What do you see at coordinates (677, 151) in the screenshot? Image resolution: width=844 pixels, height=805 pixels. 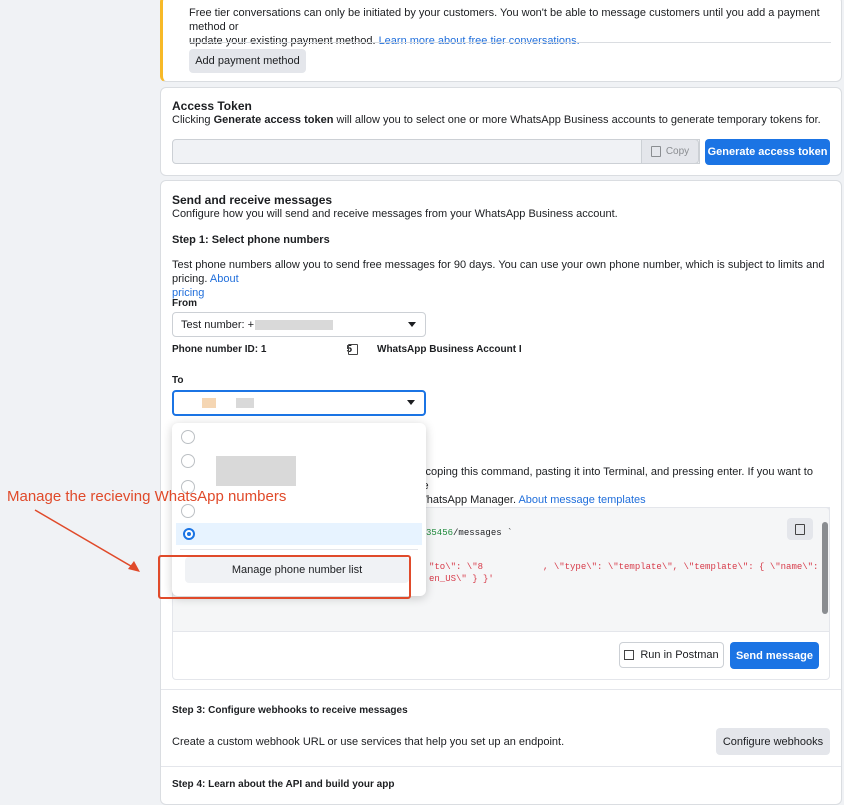 I see `copy-label: Copy` at bounding box center [677, 151].